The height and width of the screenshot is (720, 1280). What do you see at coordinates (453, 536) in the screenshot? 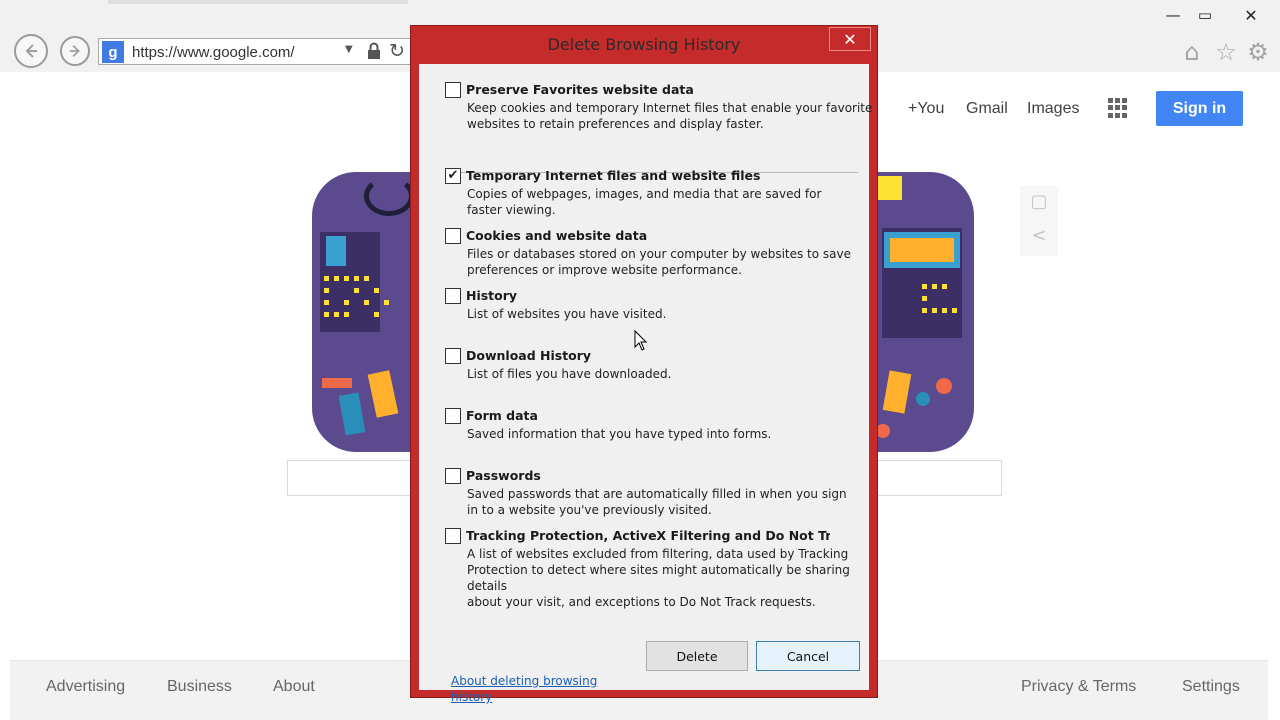
I see `checkbox-tracking-protection` at bounding box center [453, 536].